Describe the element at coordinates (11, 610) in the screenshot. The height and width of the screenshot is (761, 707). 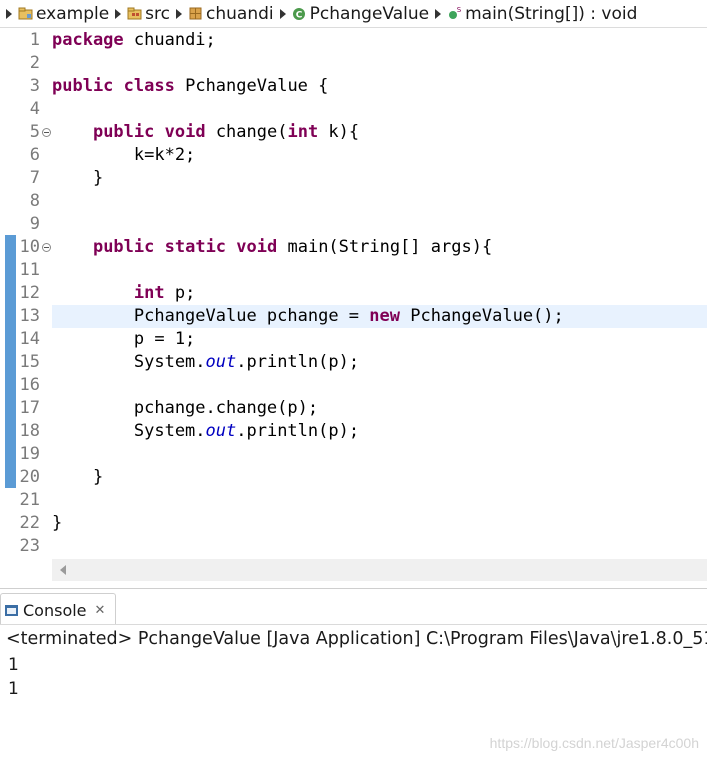
I see `console-icon` at that location.